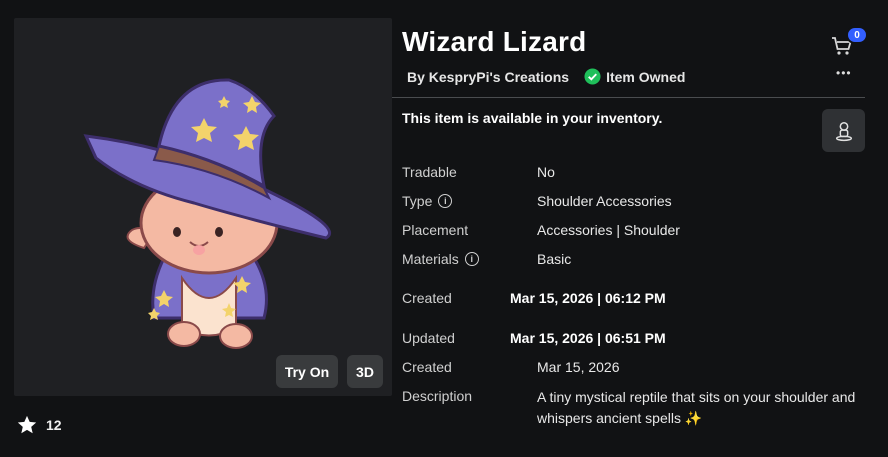 The height and width of the screenshot is (457, 888). What do you see at coordinates (27, 424) in the screenshot?
I see `star-icon` at bounding box center [27, 424].